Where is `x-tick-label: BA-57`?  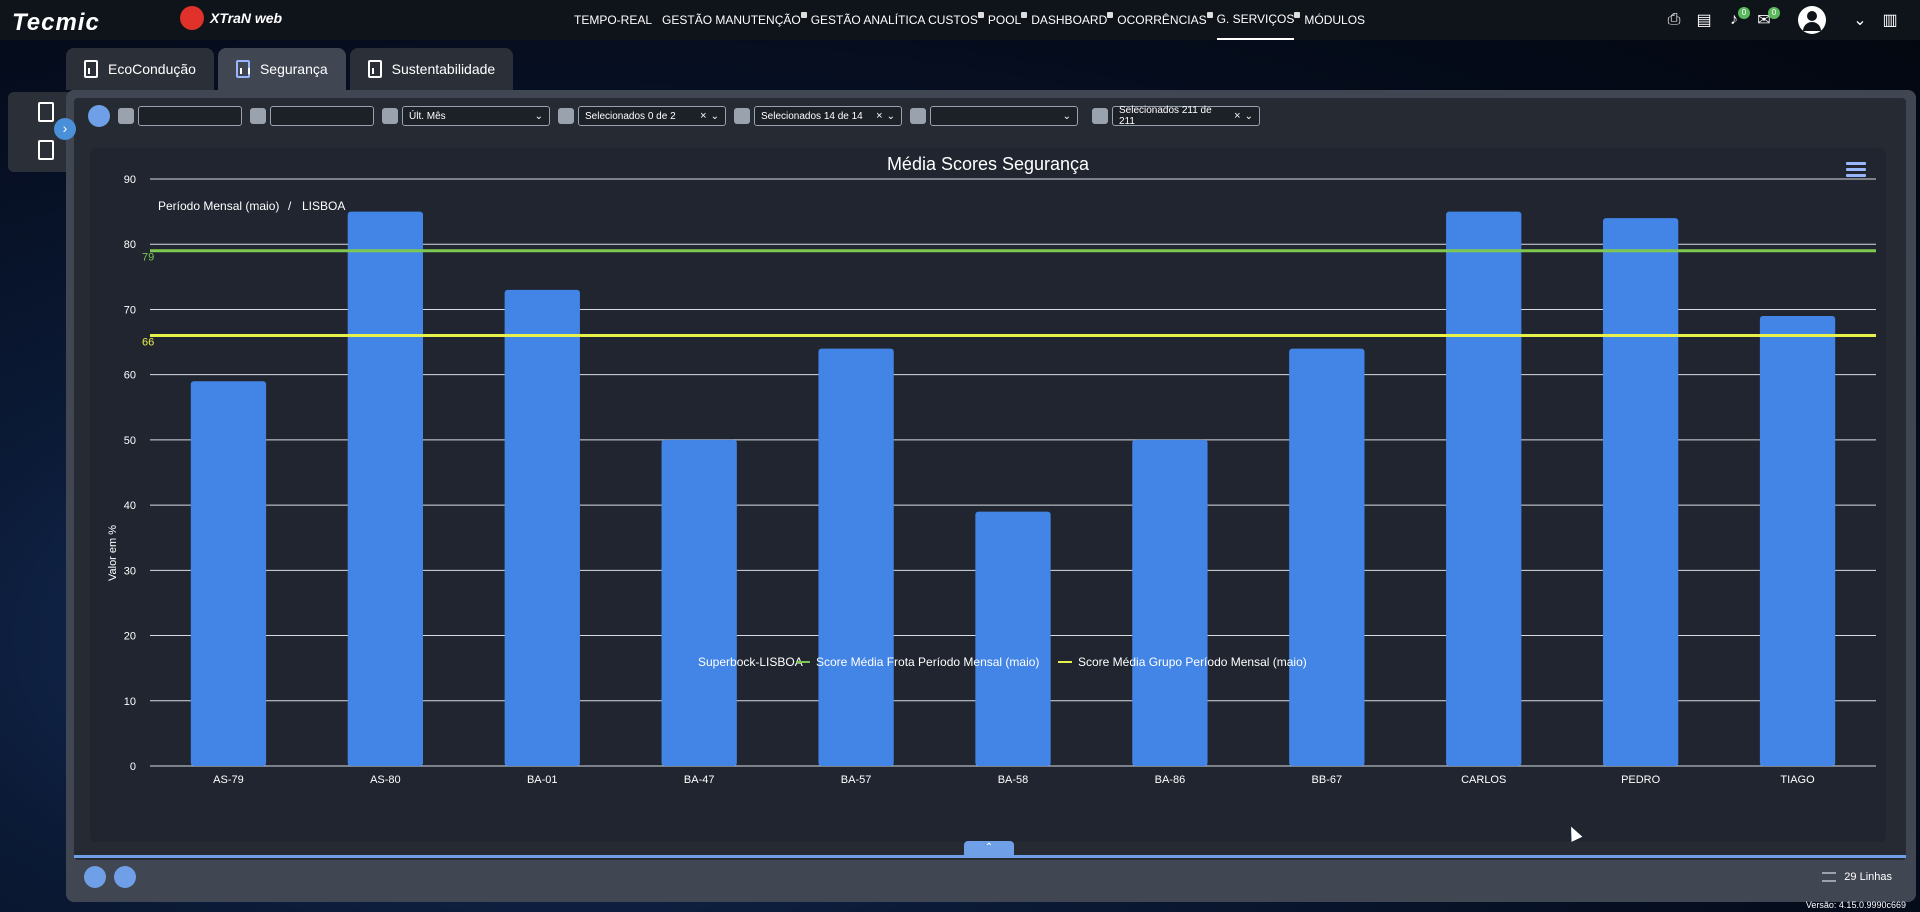
x-tick-label: BA-57 is located at coordinates (856, 780).